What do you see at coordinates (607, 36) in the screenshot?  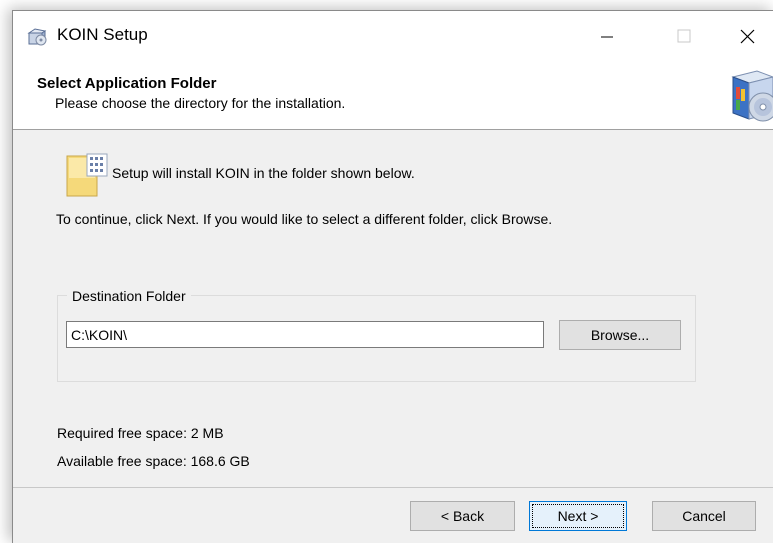 I see `minimize-icon` at bounding box center [607, 36].